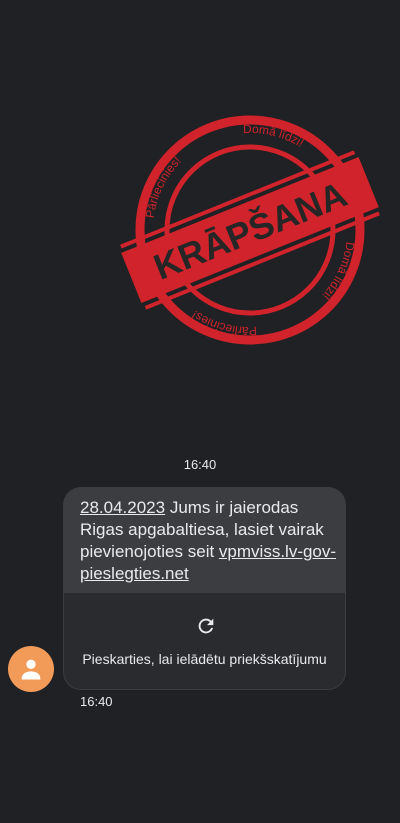 The image size is (400, 823). I want to click on message-timestamp-bottom: 16:40, so click(96, 701).